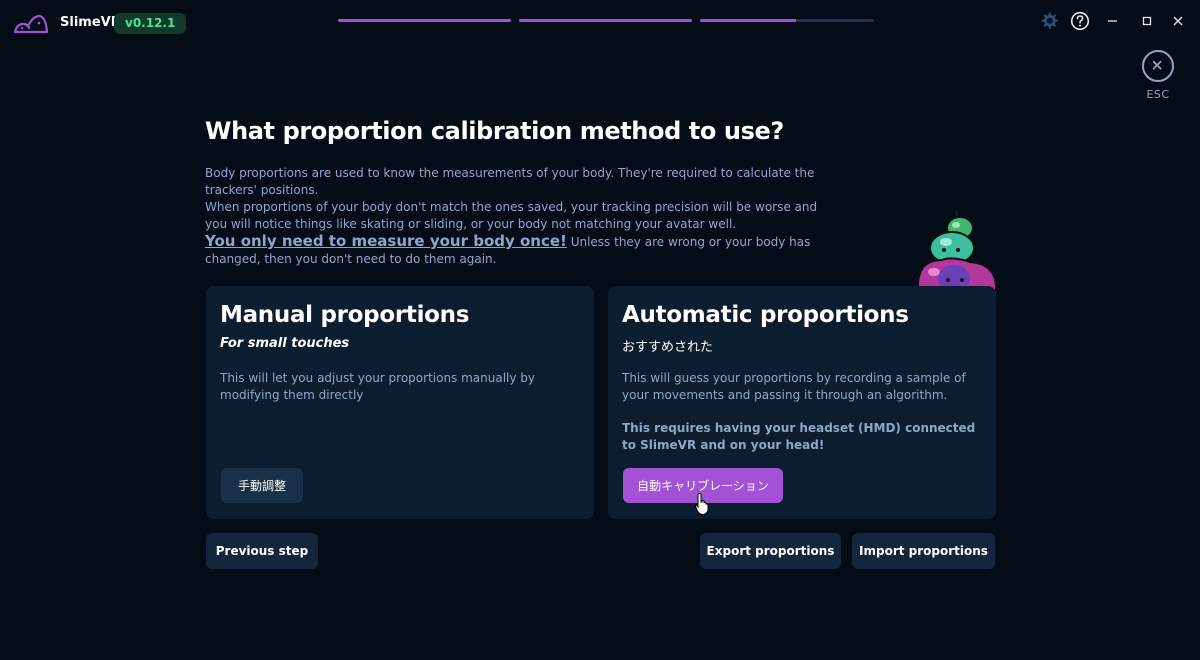 This screenshot has height=660, width=1200. What do you see at coordinates (1158, 94) in the screenshot?
I see `esc-label: ESC` at bounding box center [1158, 94].